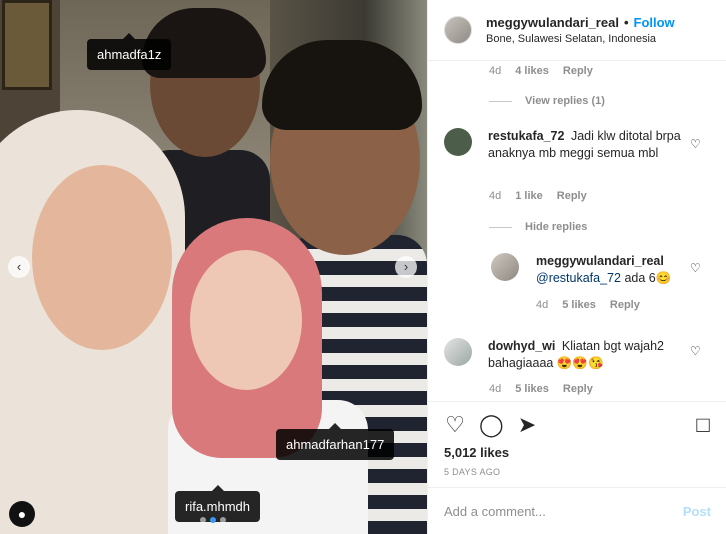 This screenshot has width=726, height=534. Describe the element at coordinates (697, 511) in the screenshot. I see `post-comment-button: Post` at that location.